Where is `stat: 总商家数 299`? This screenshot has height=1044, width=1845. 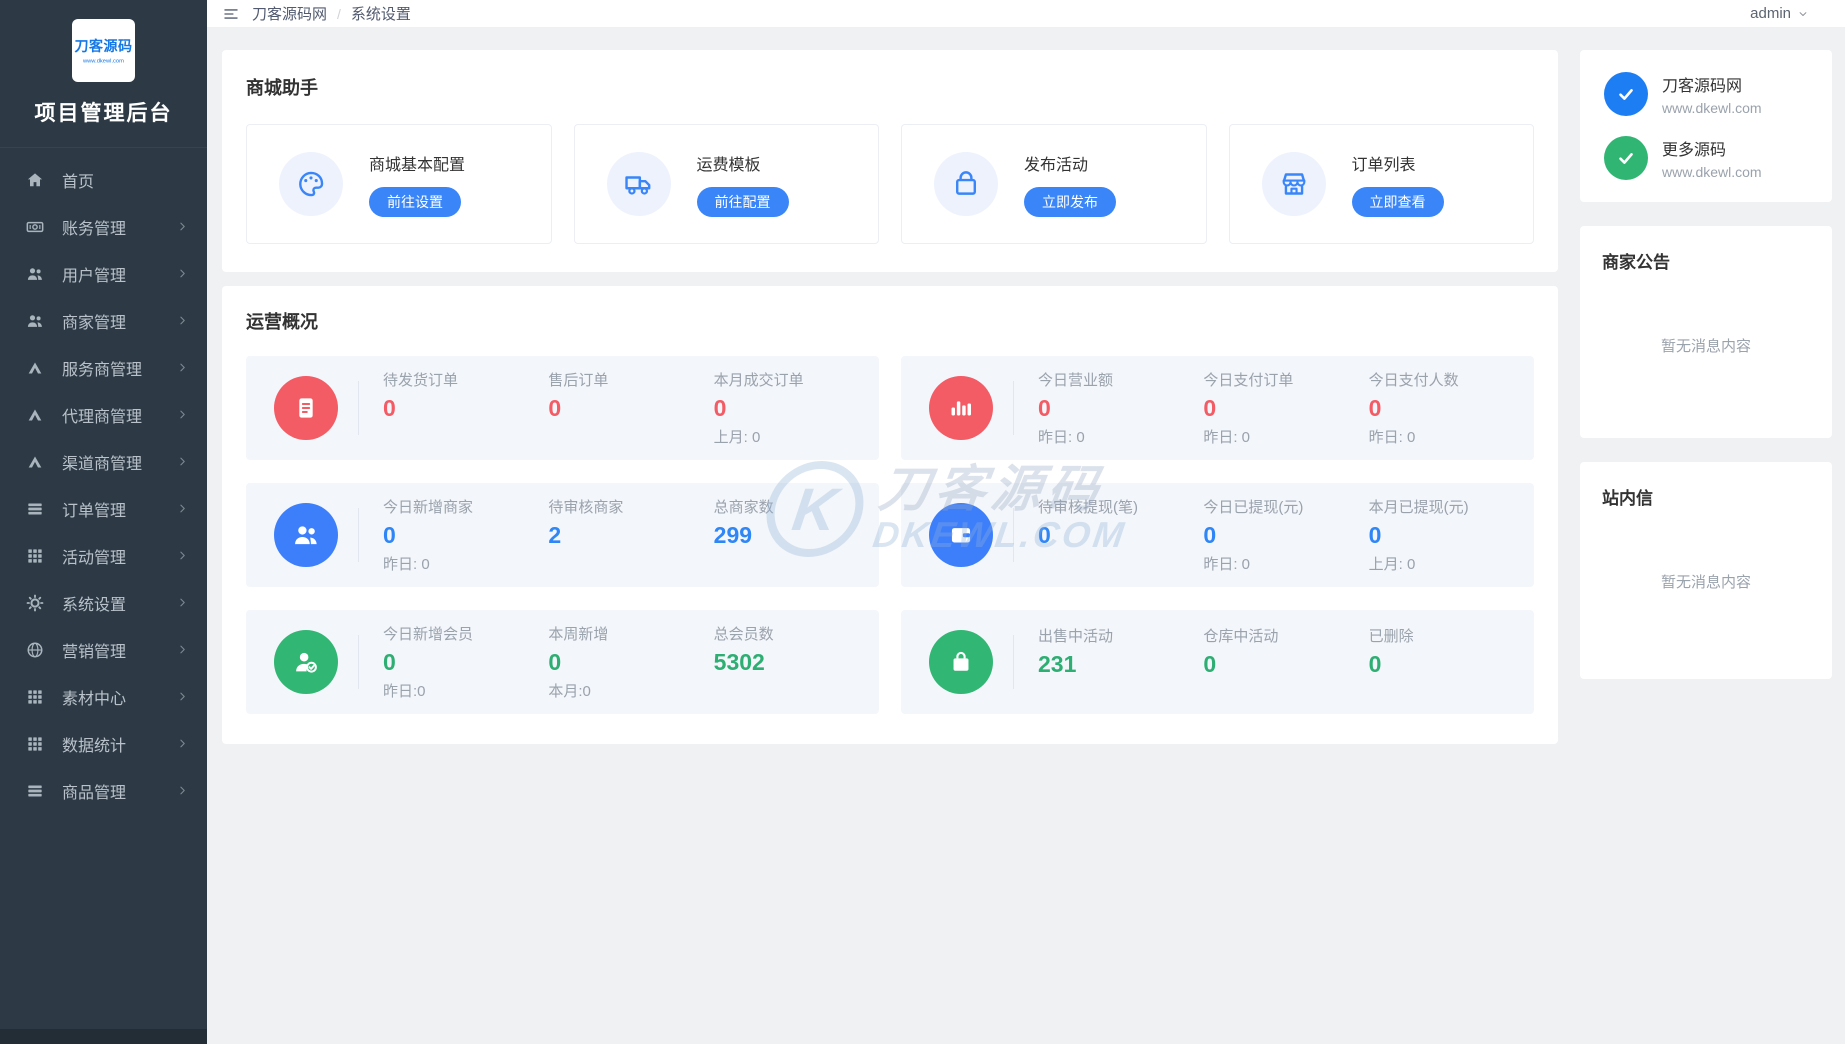 stat: 总商家数 299 is located at coordinates (743, 523).